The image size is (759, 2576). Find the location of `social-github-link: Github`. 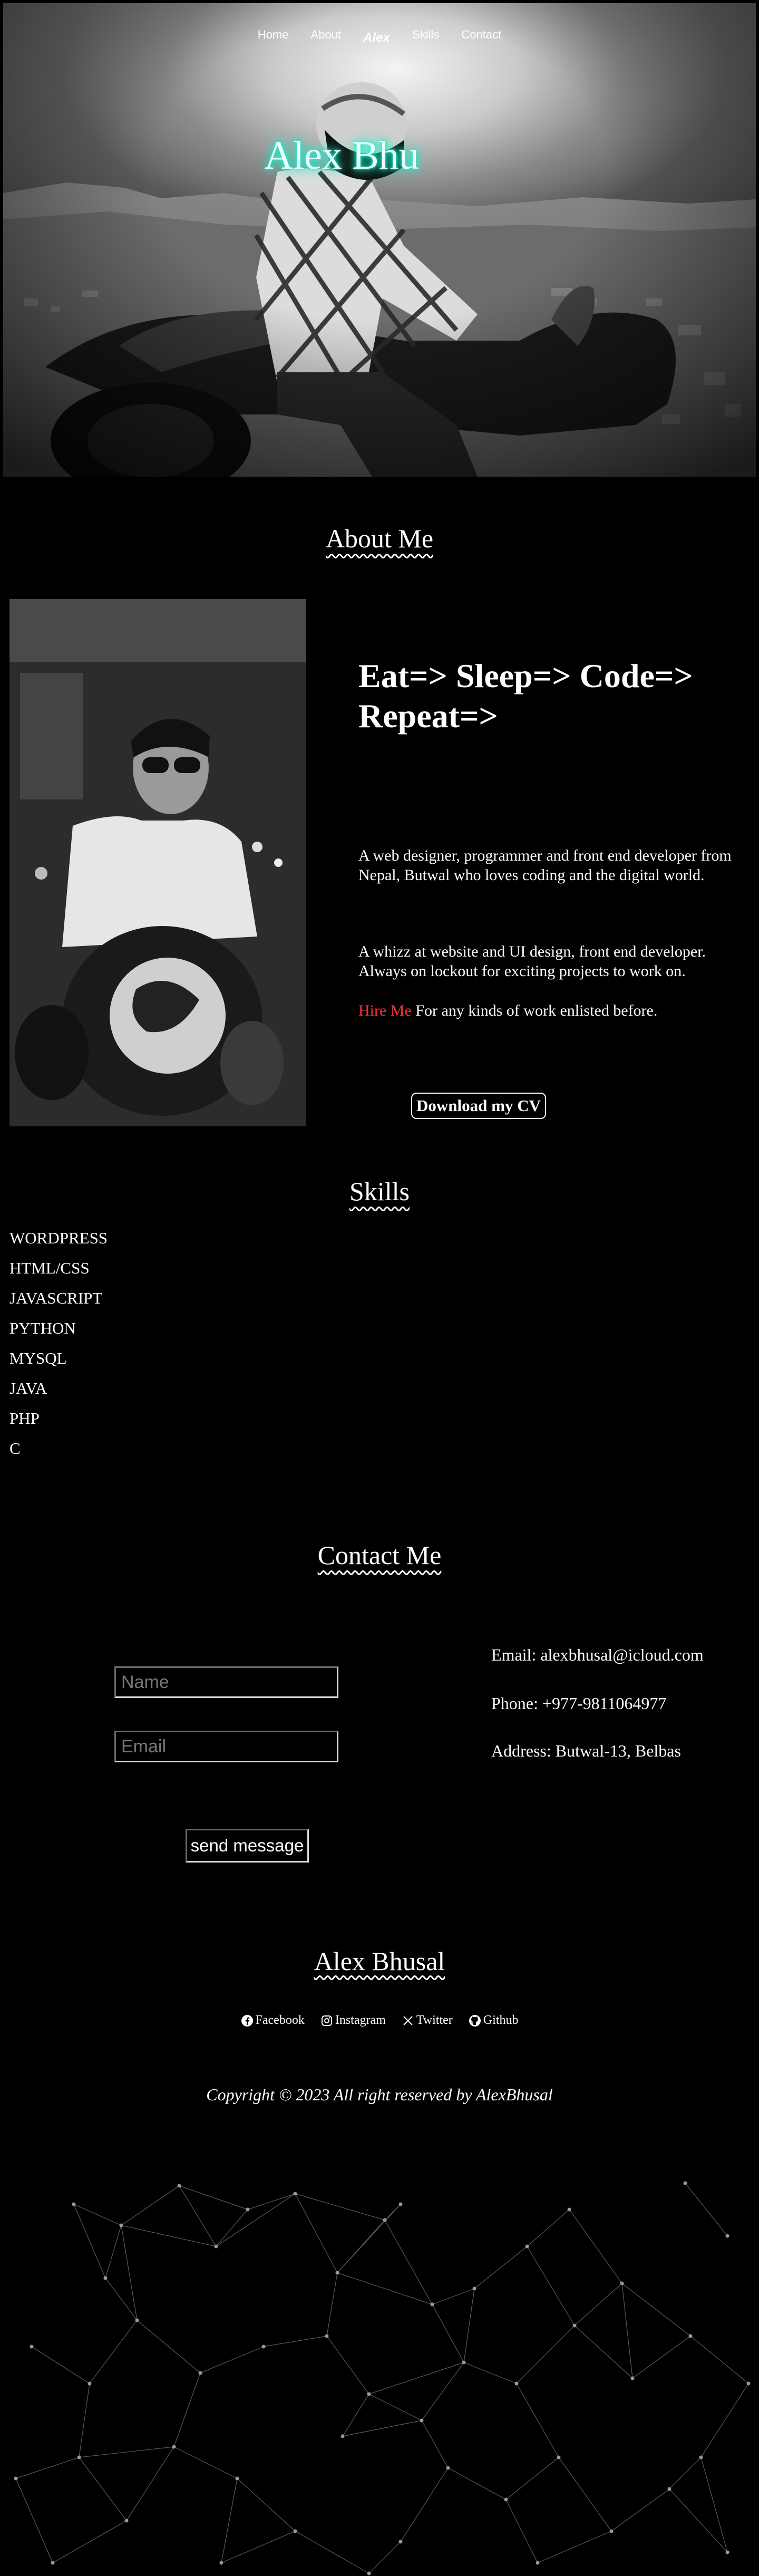

social-github-link: Github is located at coordinates (493, 2020).